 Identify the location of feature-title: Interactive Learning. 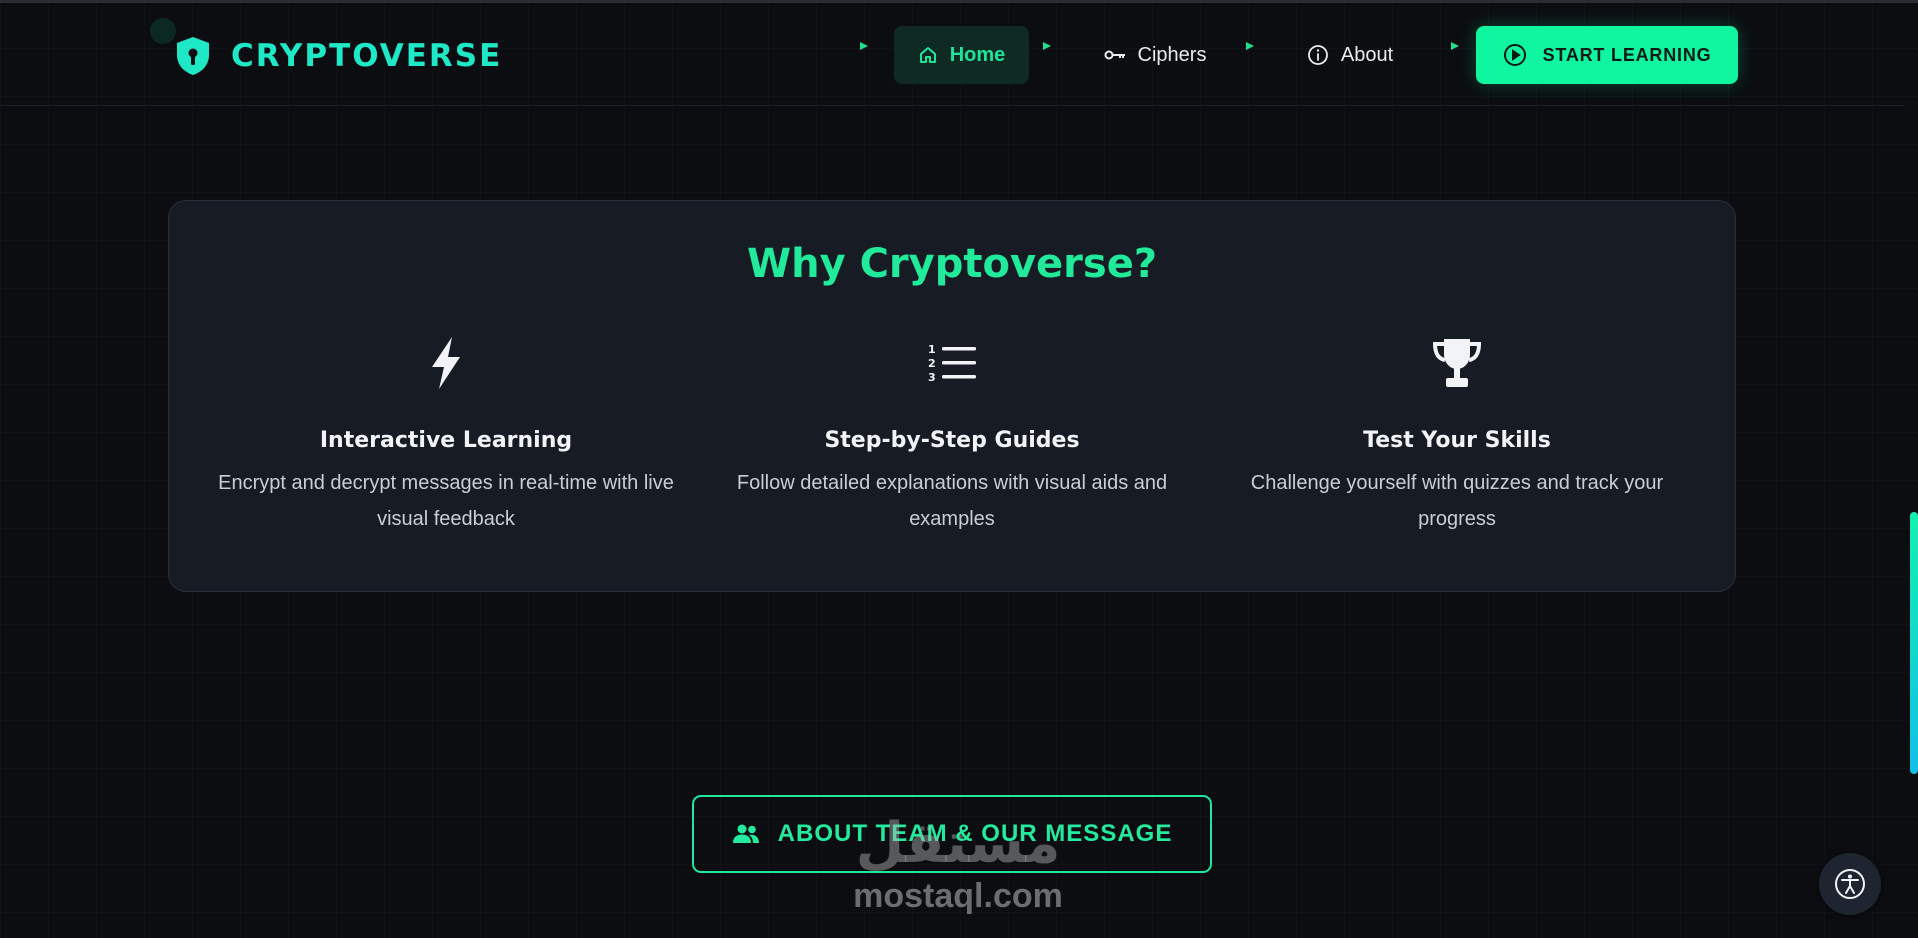
(446, 440).